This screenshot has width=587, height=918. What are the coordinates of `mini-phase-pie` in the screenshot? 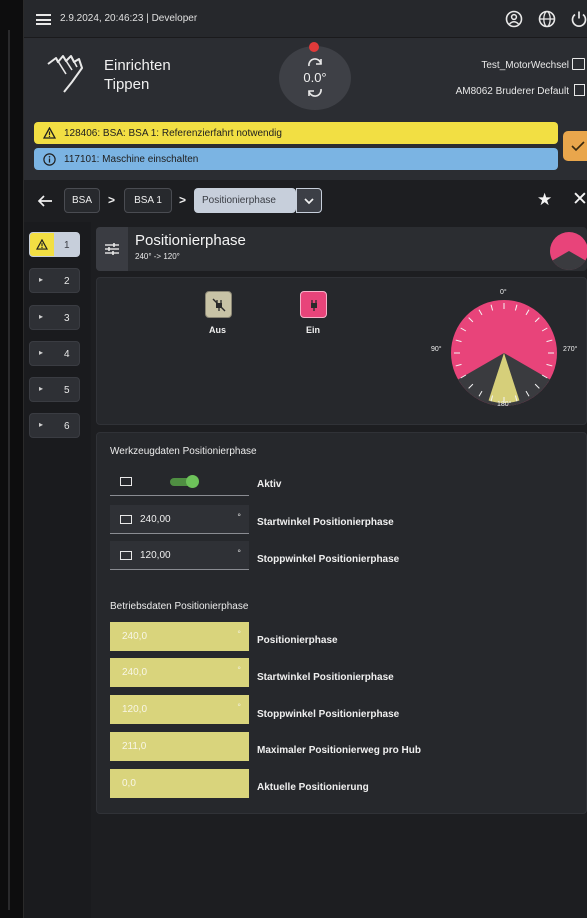 It's located at (568, 251).